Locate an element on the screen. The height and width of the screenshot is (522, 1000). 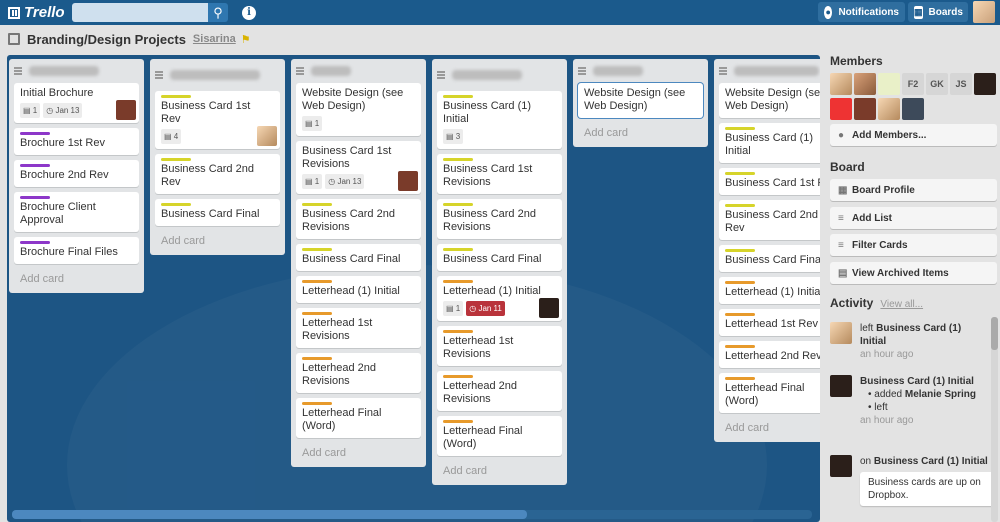
card: Brochure 1st Rev is located at coordinates (76, 141).